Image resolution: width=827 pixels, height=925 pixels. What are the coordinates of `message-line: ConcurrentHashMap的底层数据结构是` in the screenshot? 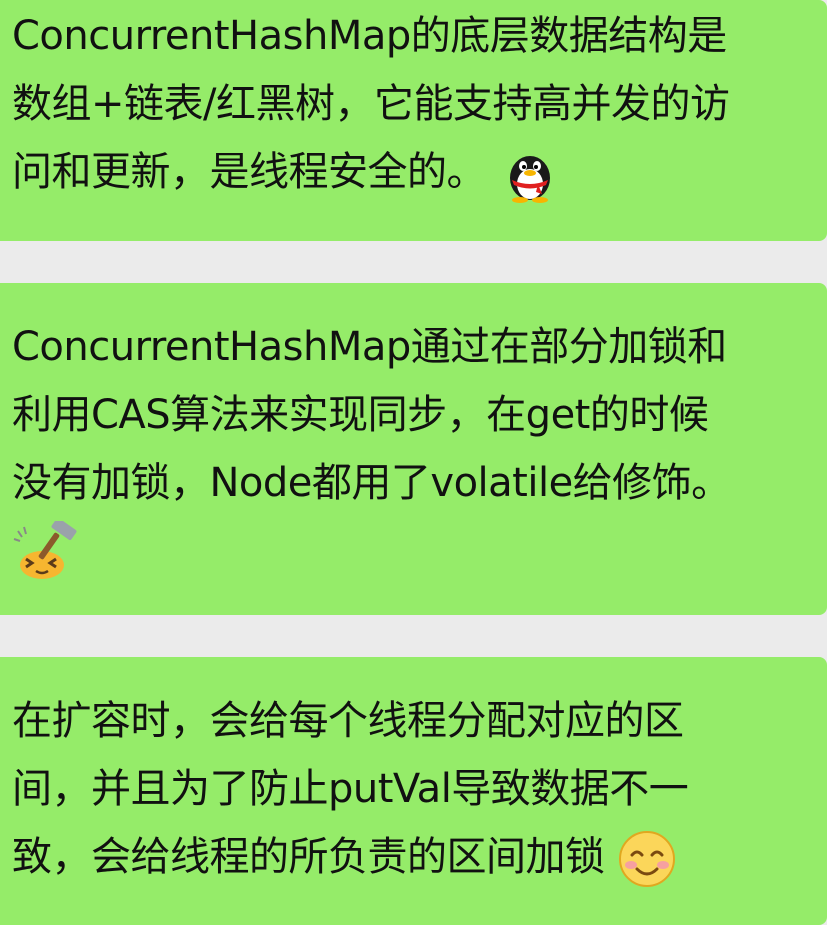 It's located at (369, 36).